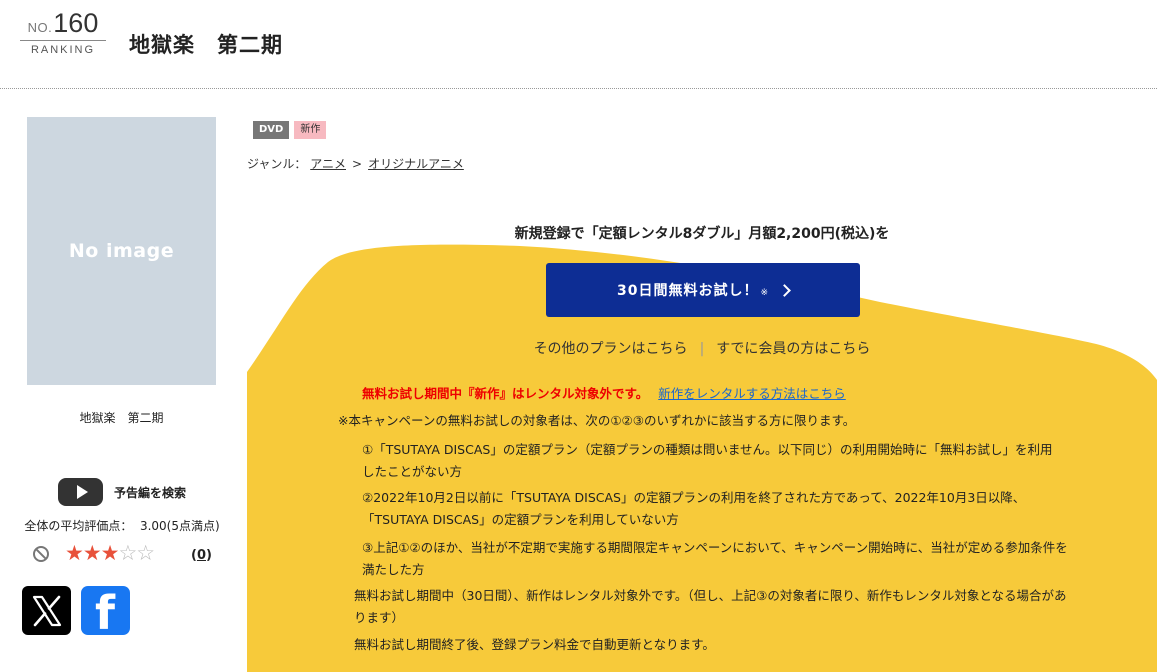 The width and height of the screenshot is (1157, 672). Describe the element at coordinates (793, 349) in the screenshot. I see `members-link: すでに会員の方はこちら` at that location.